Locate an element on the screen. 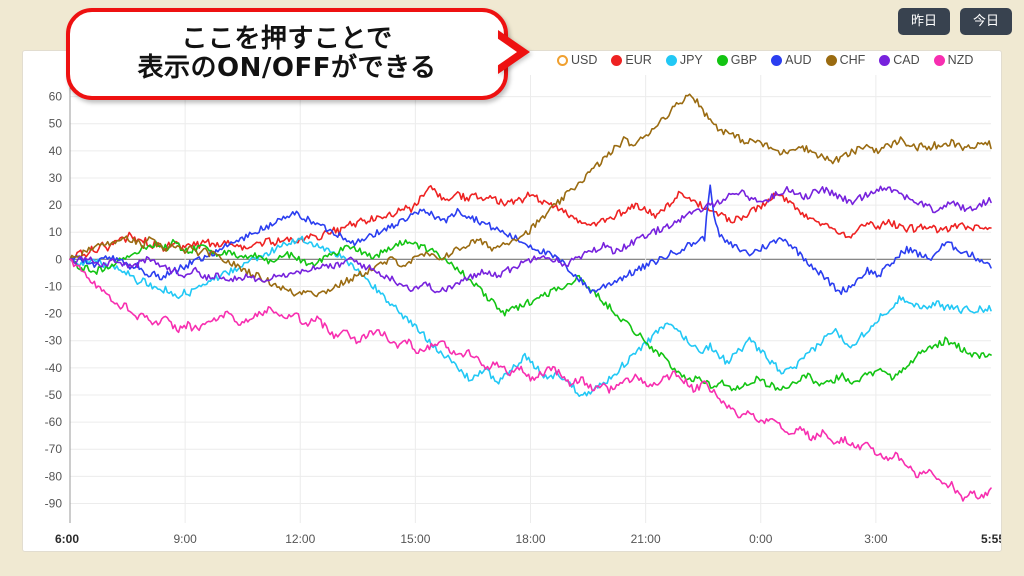 This screenshot has width=1024, height=576. callout-text: ここを押すことで 表示のON/OFFができる is located at coordinates (287, 54).